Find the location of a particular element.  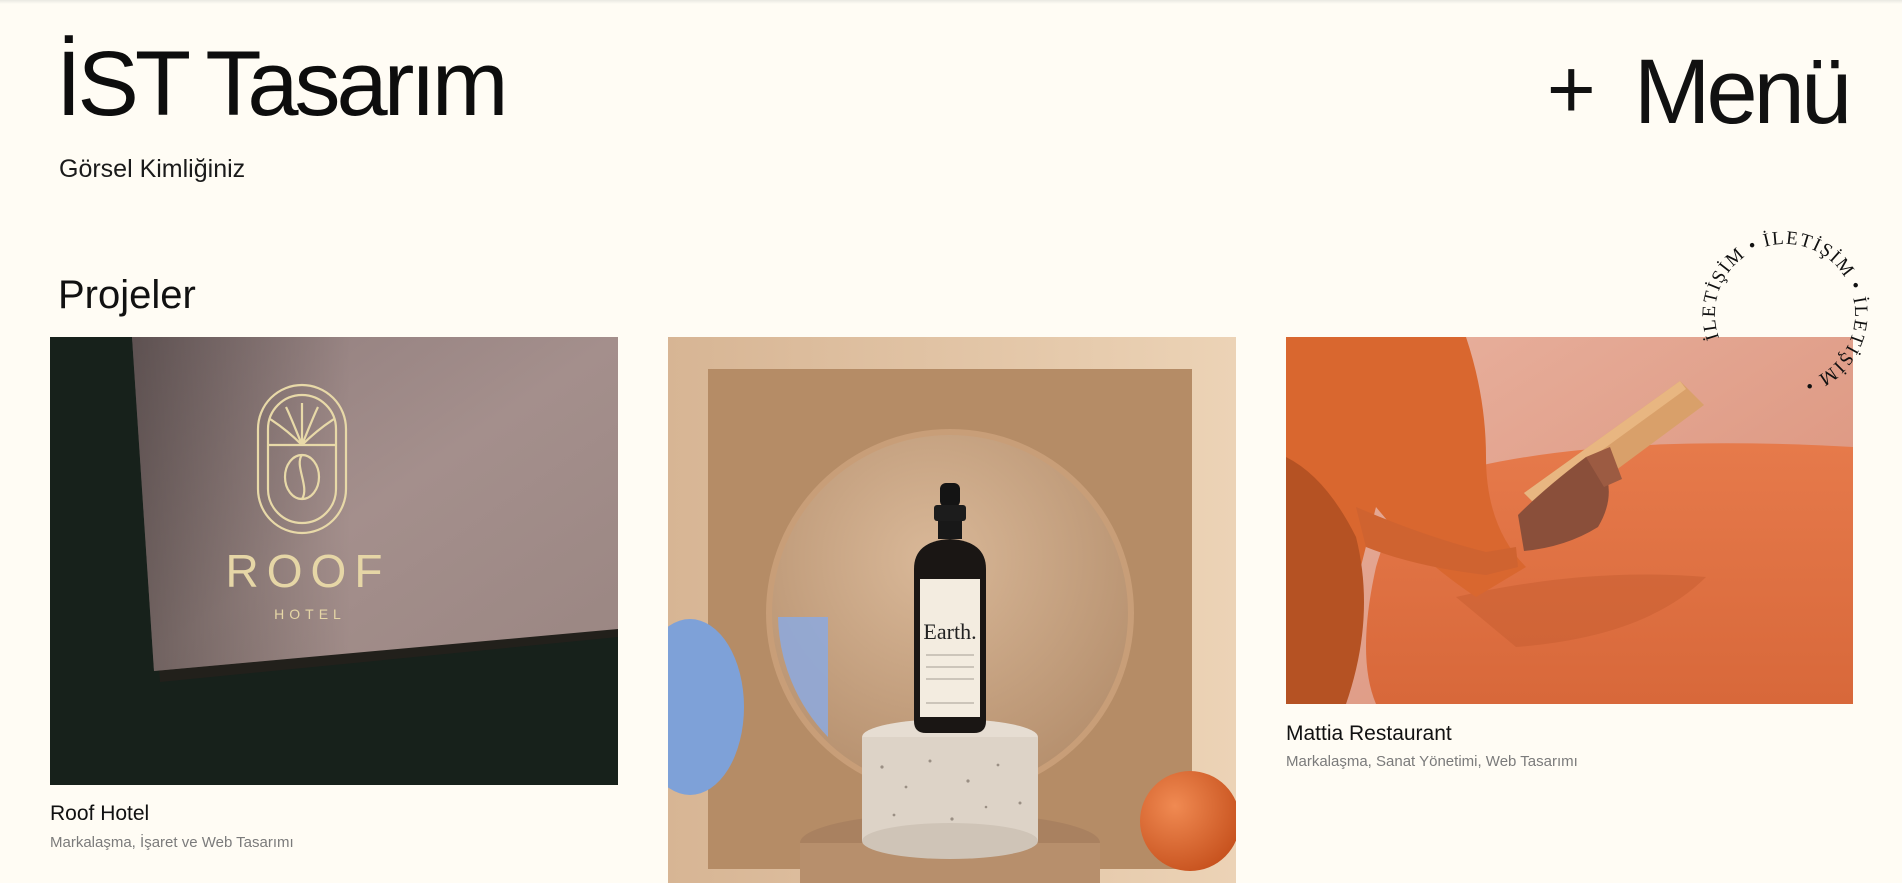

project-title: Roof Hotel is located at coordinates (99, 814).